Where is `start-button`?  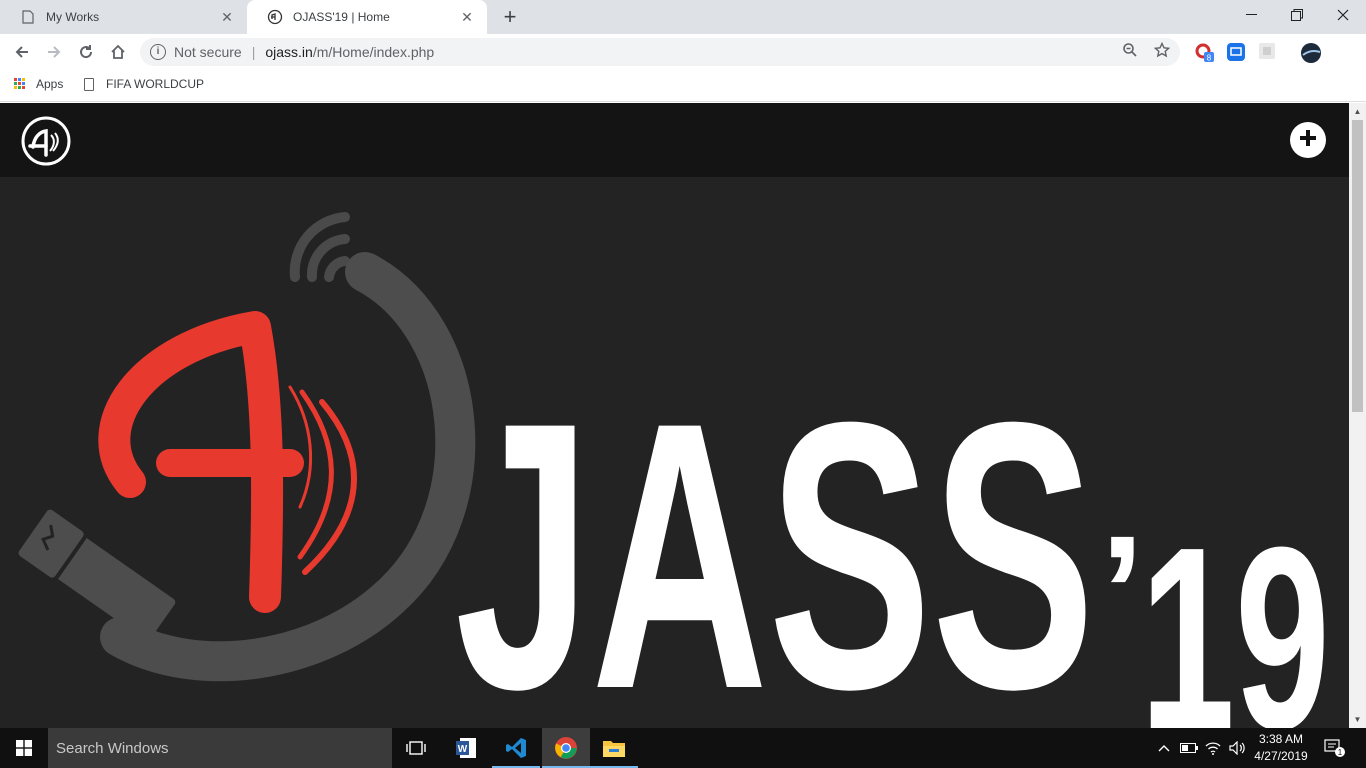 start-button is located at coordinates (24, 748).